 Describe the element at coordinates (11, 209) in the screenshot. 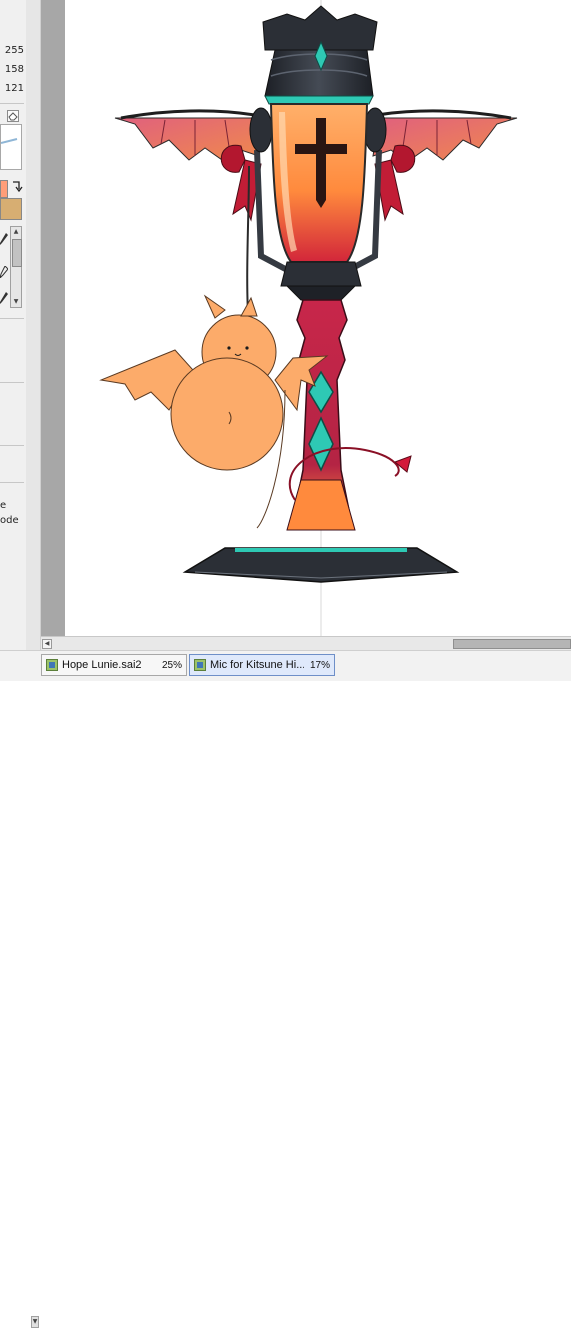

I see `sub-color-swatch` at that location.